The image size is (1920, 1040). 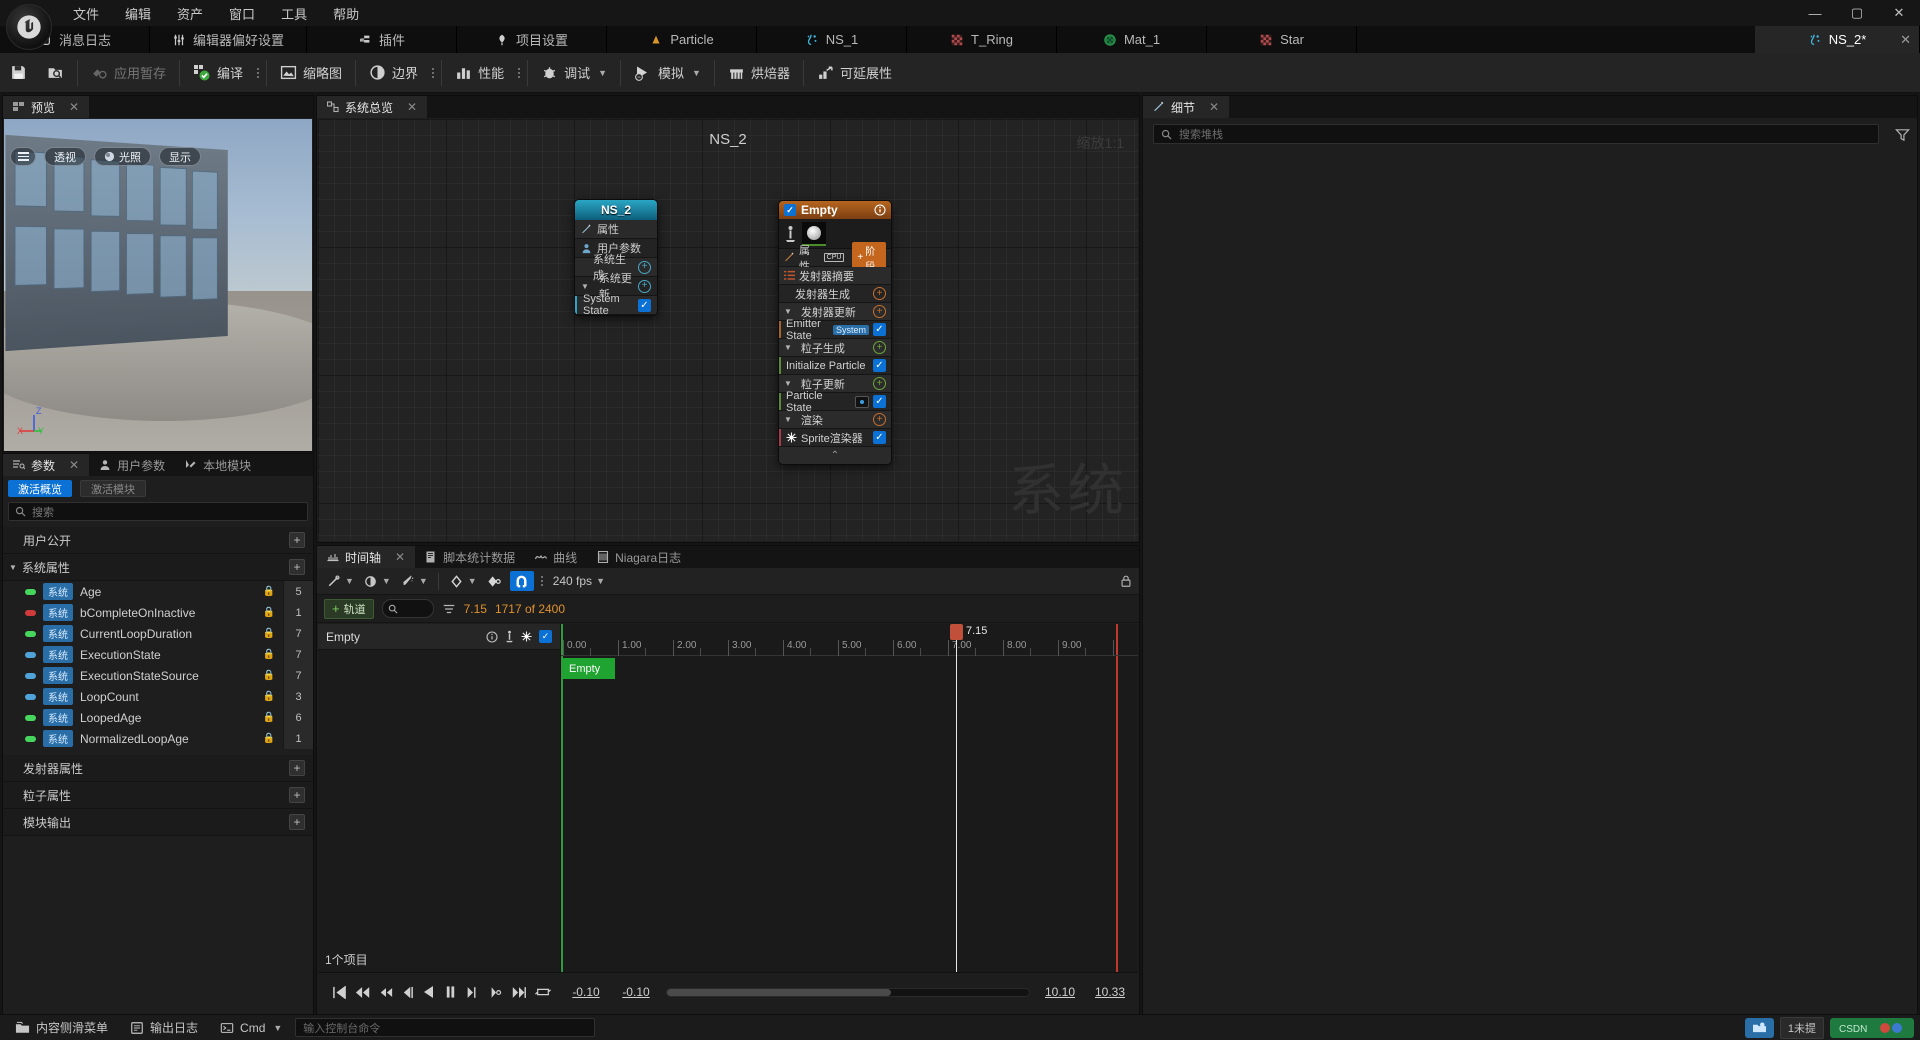 I want to click on scrub-range-start: -0.10, so click(x=586, y=992).